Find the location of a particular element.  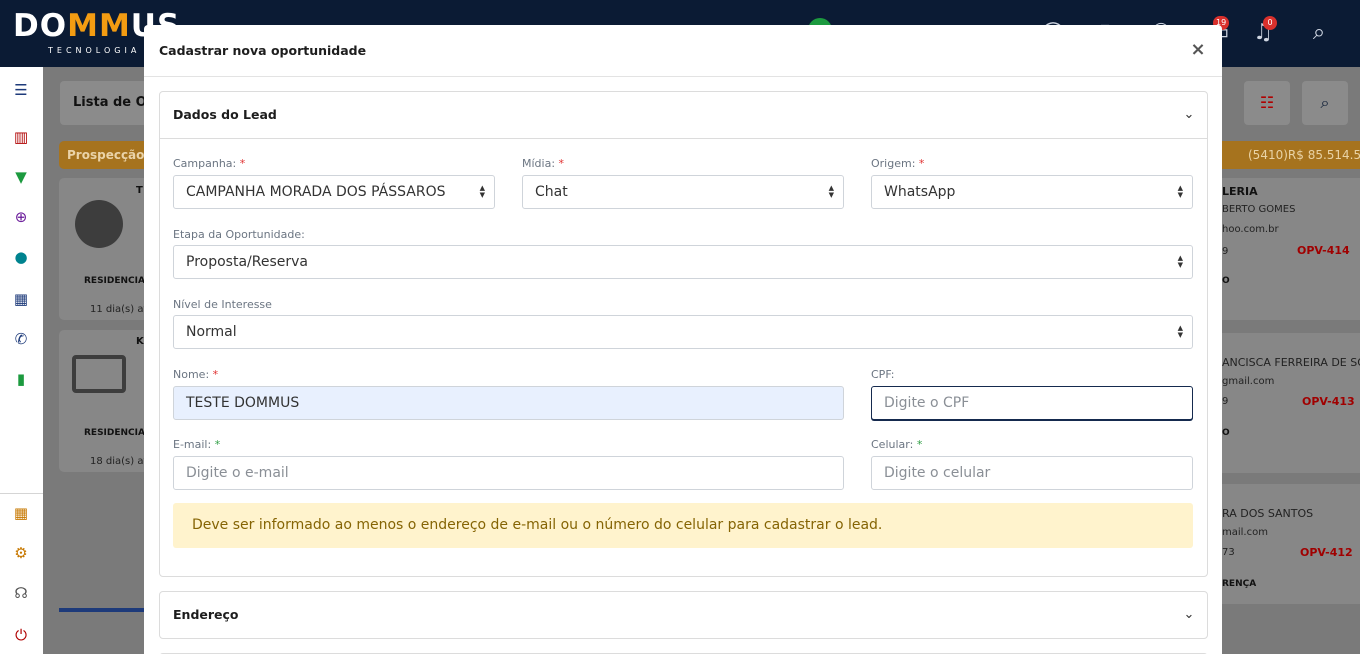

bg-card-line: BERTO GOMES is located at coordinates (1259, 209).